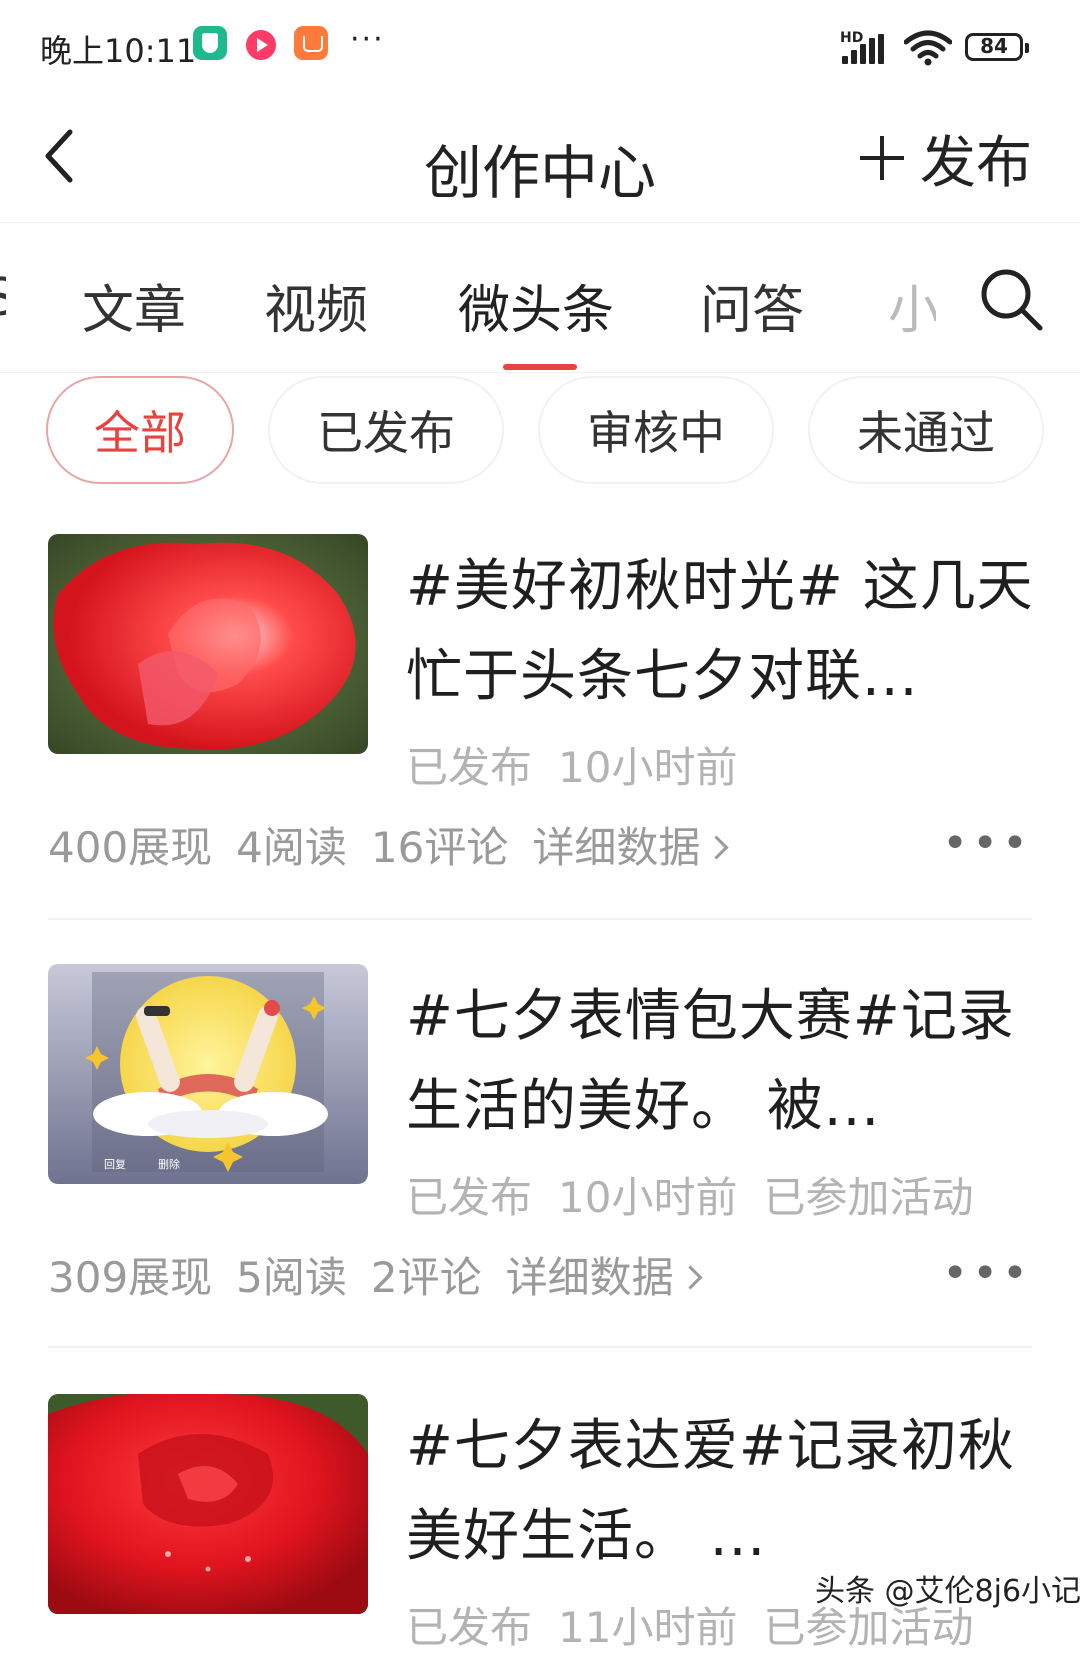  I want to click on post-meta: 已发布 10小时前, so click(584, 764).